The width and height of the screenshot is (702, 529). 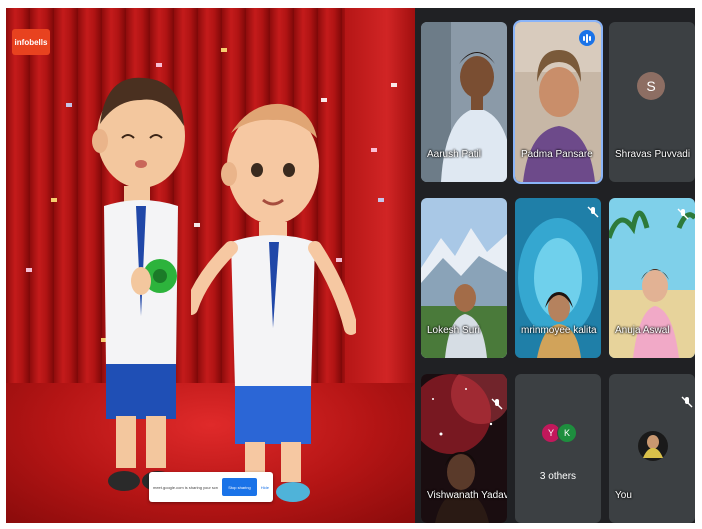 I want to click on participant-name: Anuja Aswal, so click(x=642, y=330).